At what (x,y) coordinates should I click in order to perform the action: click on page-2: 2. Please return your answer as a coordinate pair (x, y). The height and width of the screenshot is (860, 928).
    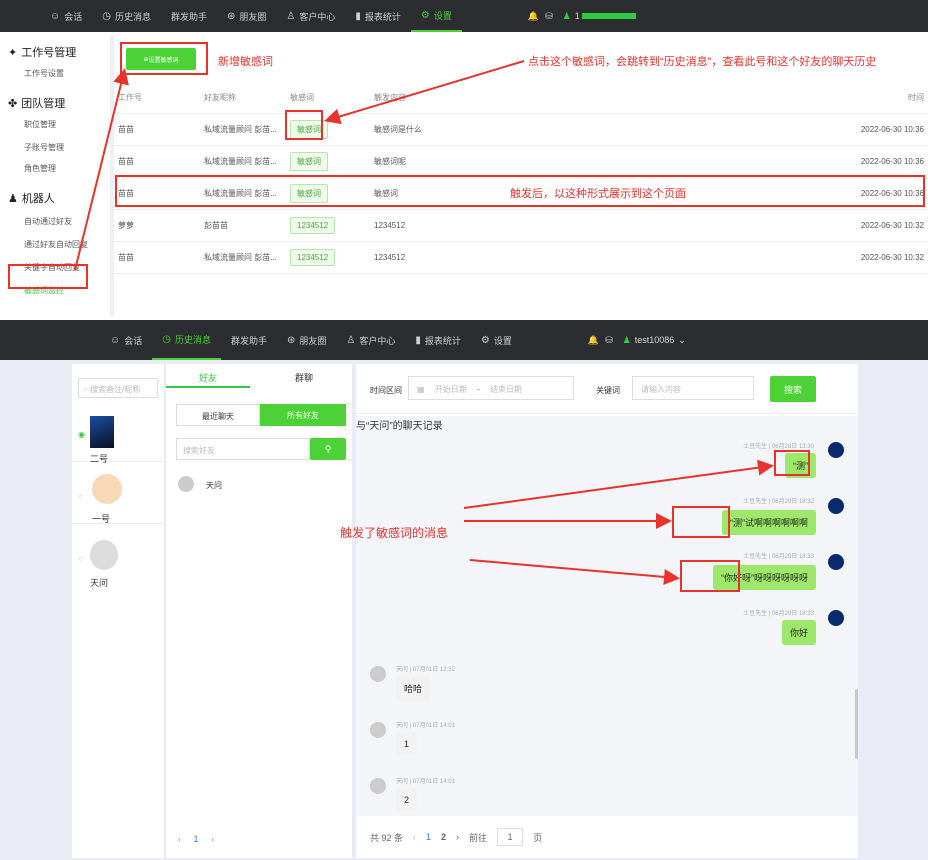
    Looking at the image, I should click on (443, 837).